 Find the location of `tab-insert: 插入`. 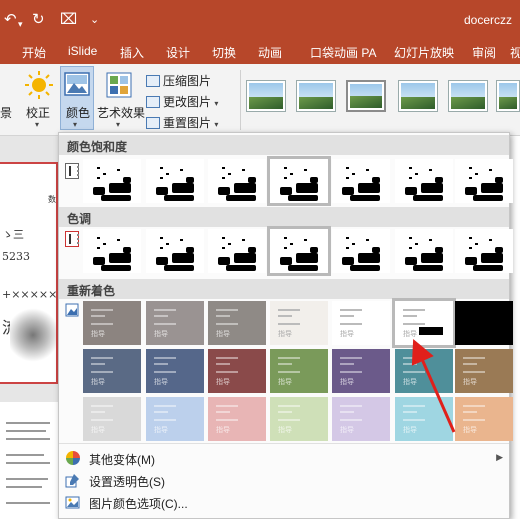

tab-insert: 插入 is located at coordinates (132, 52).